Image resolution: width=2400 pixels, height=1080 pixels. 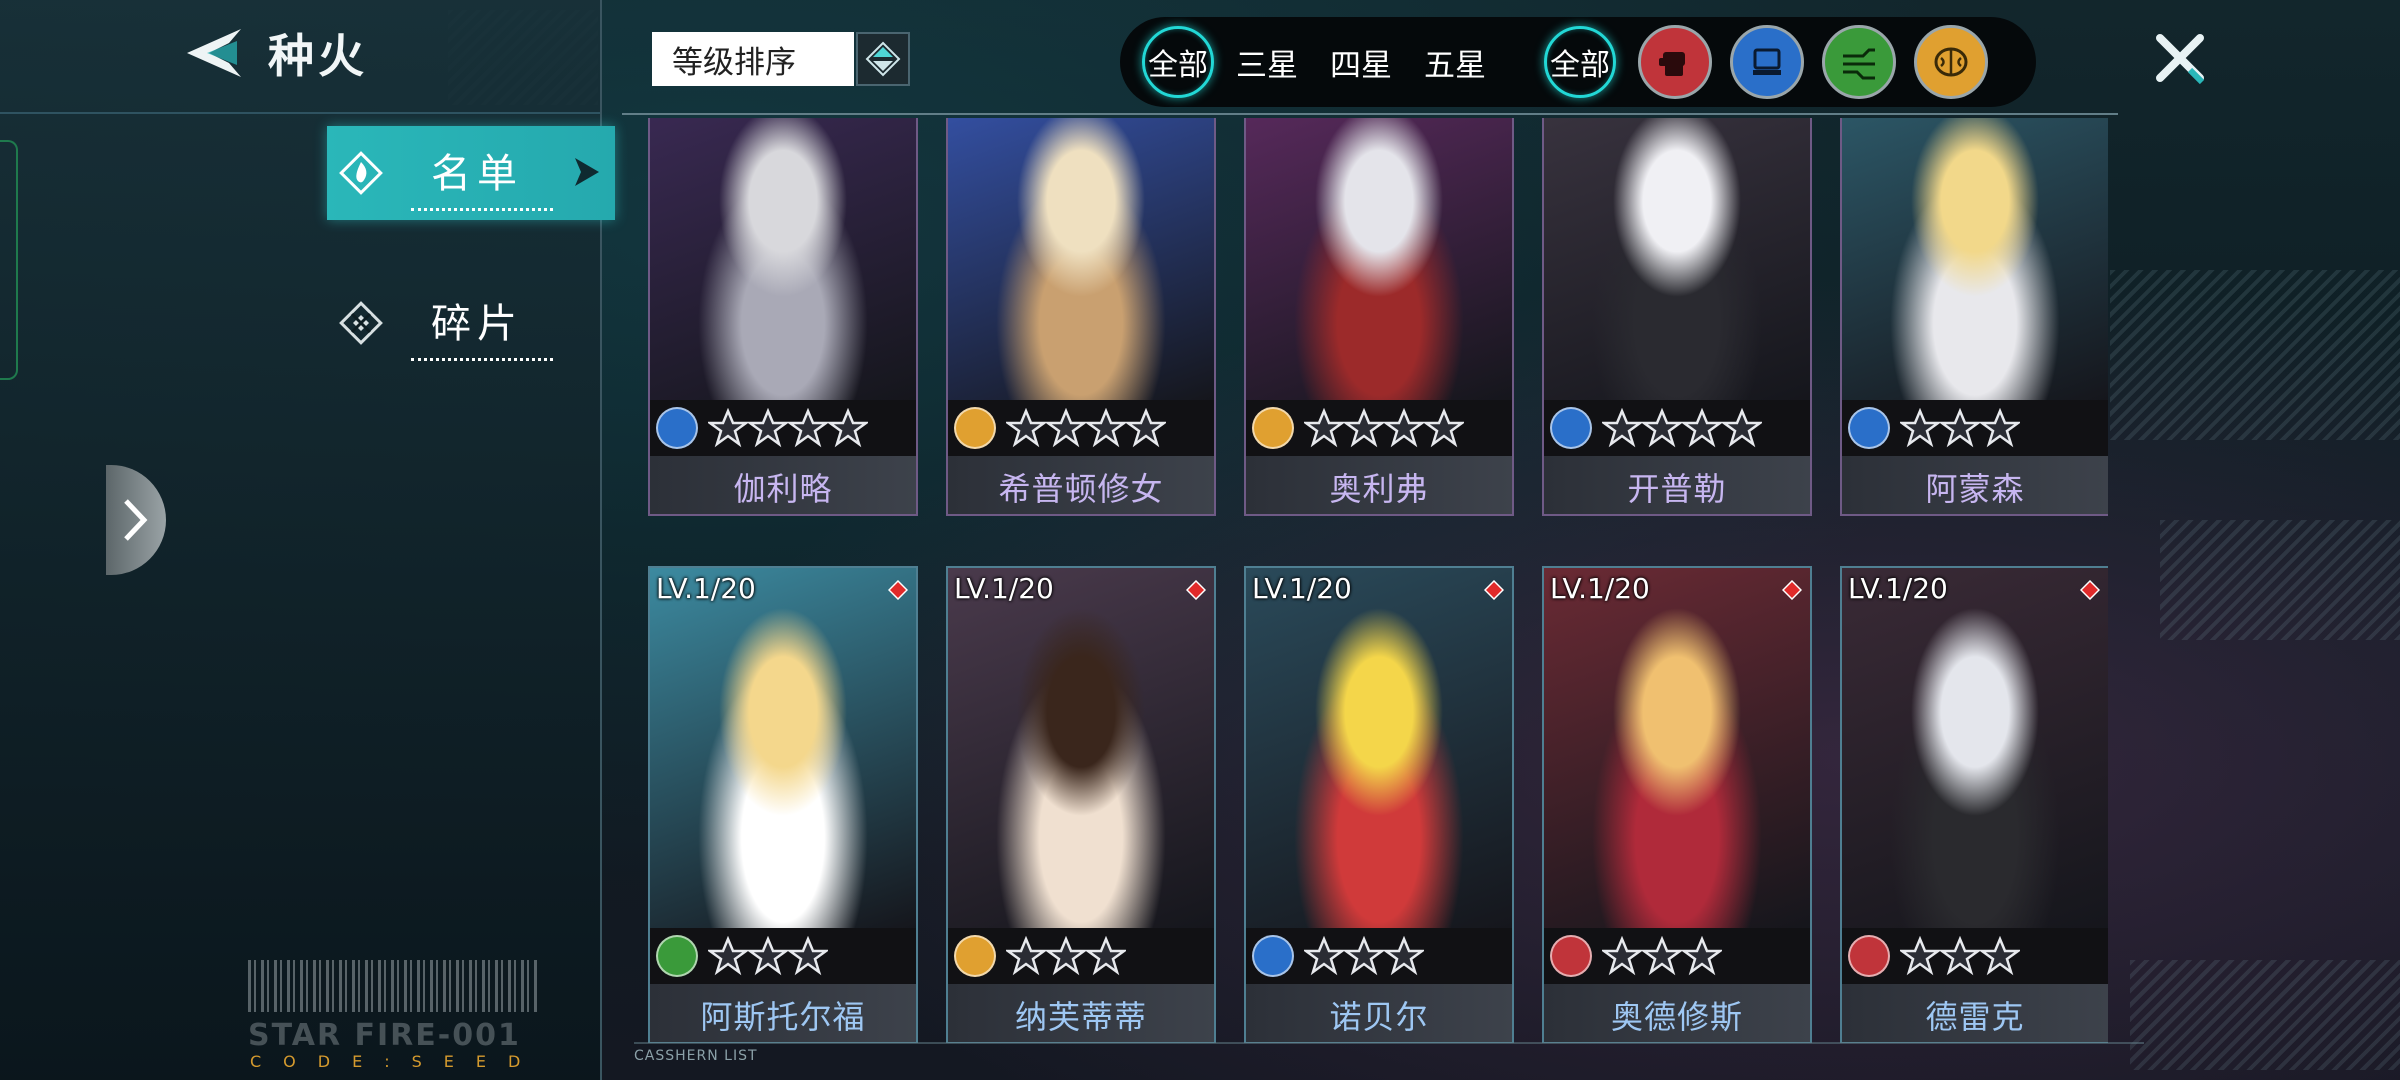 I want to click on sort-toggle-button, so click(x=883, y=59).